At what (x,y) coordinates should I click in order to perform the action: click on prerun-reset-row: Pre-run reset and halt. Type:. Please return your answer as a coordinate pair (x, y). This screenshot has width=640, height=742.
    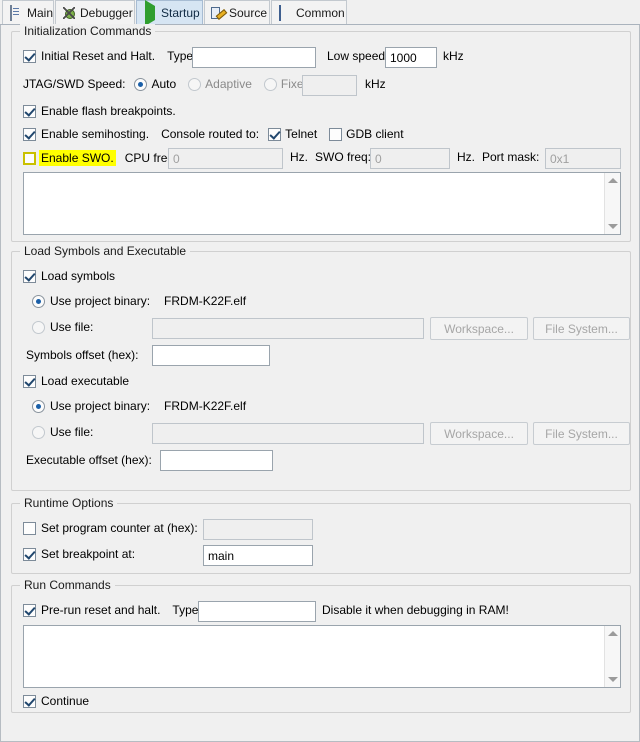
    Looking at the image, I should click on (112, 610).